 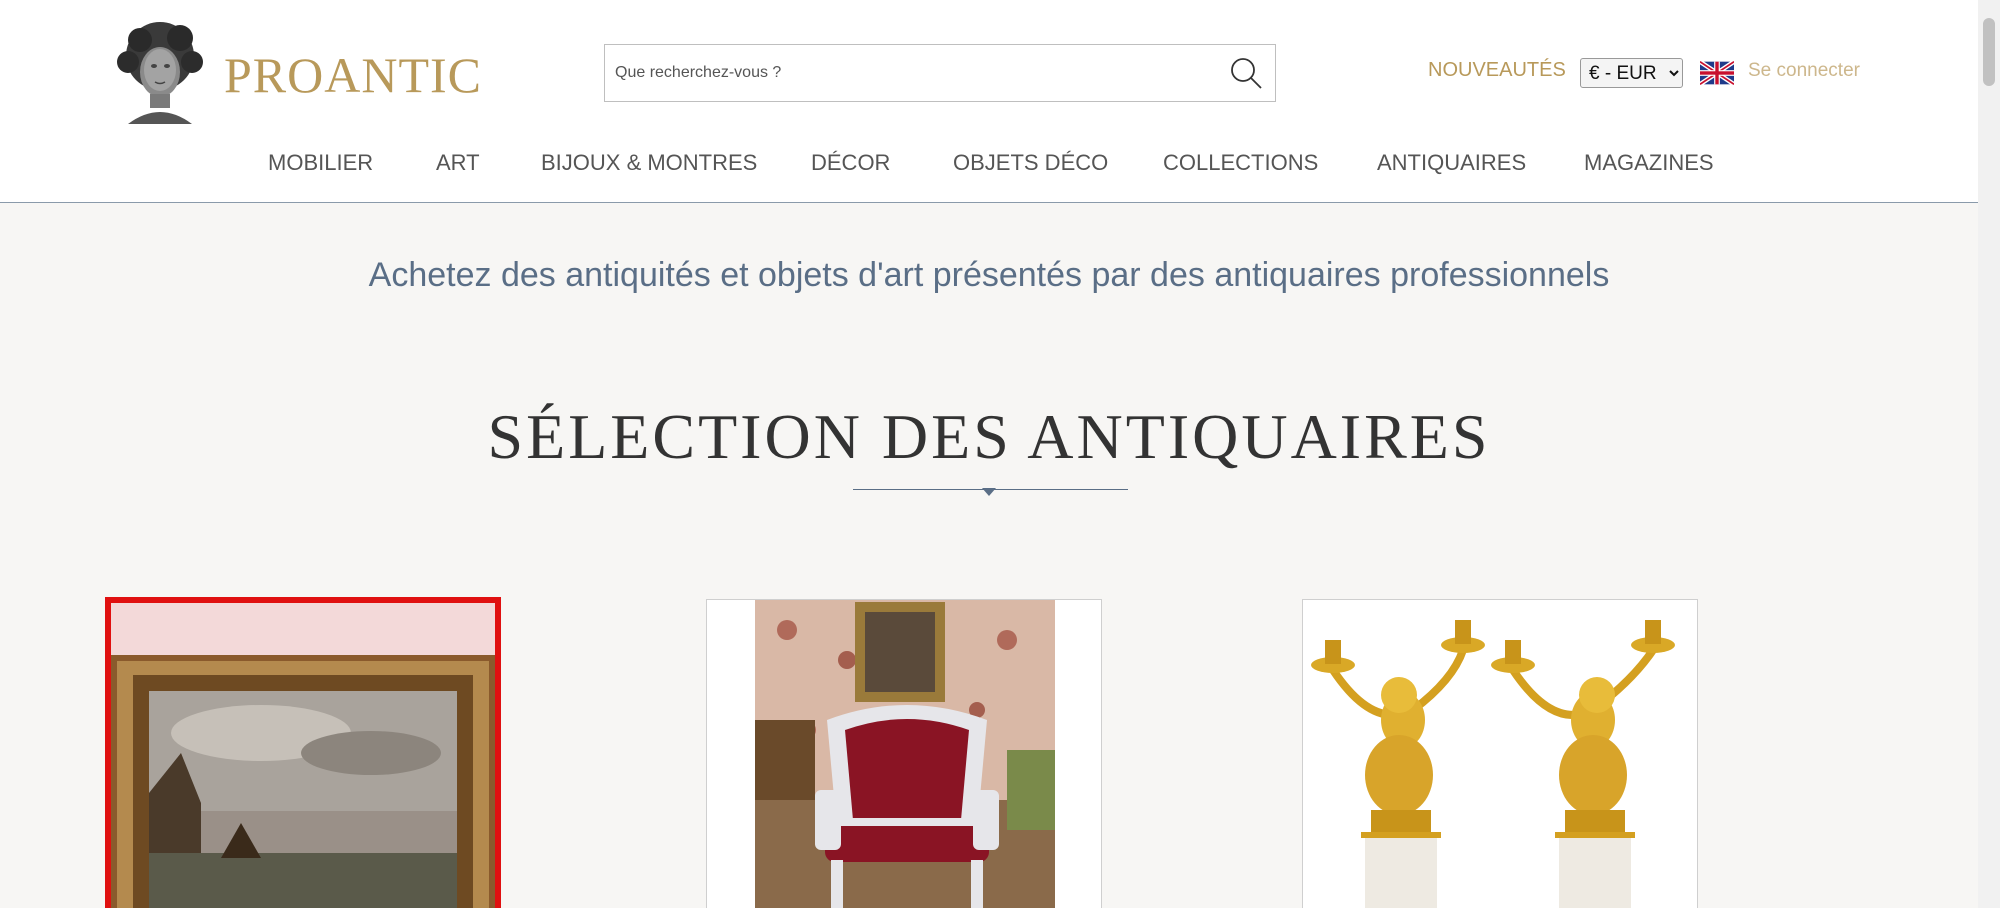 I want to click on armchair-image, so click(x=904, y=754).